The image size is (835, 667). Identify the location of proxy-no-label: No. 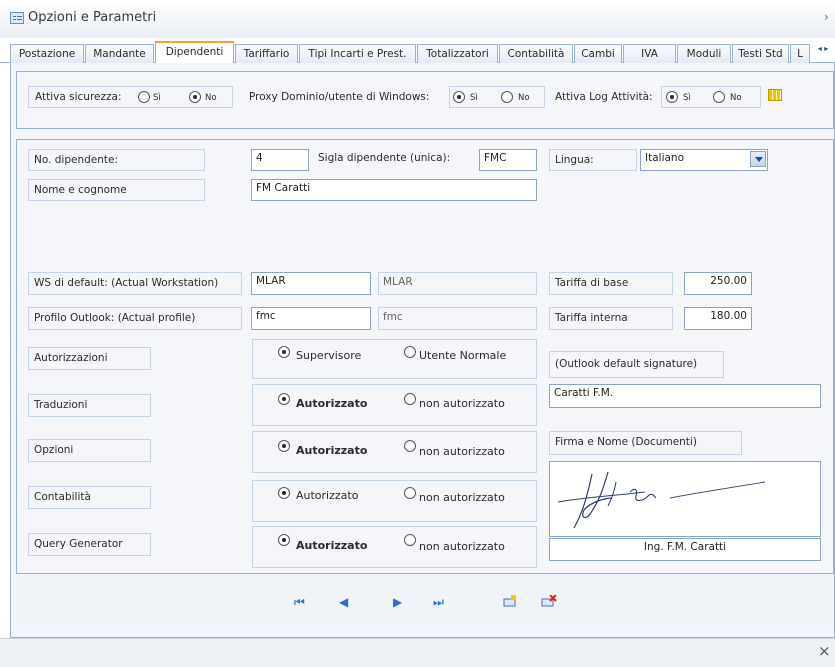
(524, 98).